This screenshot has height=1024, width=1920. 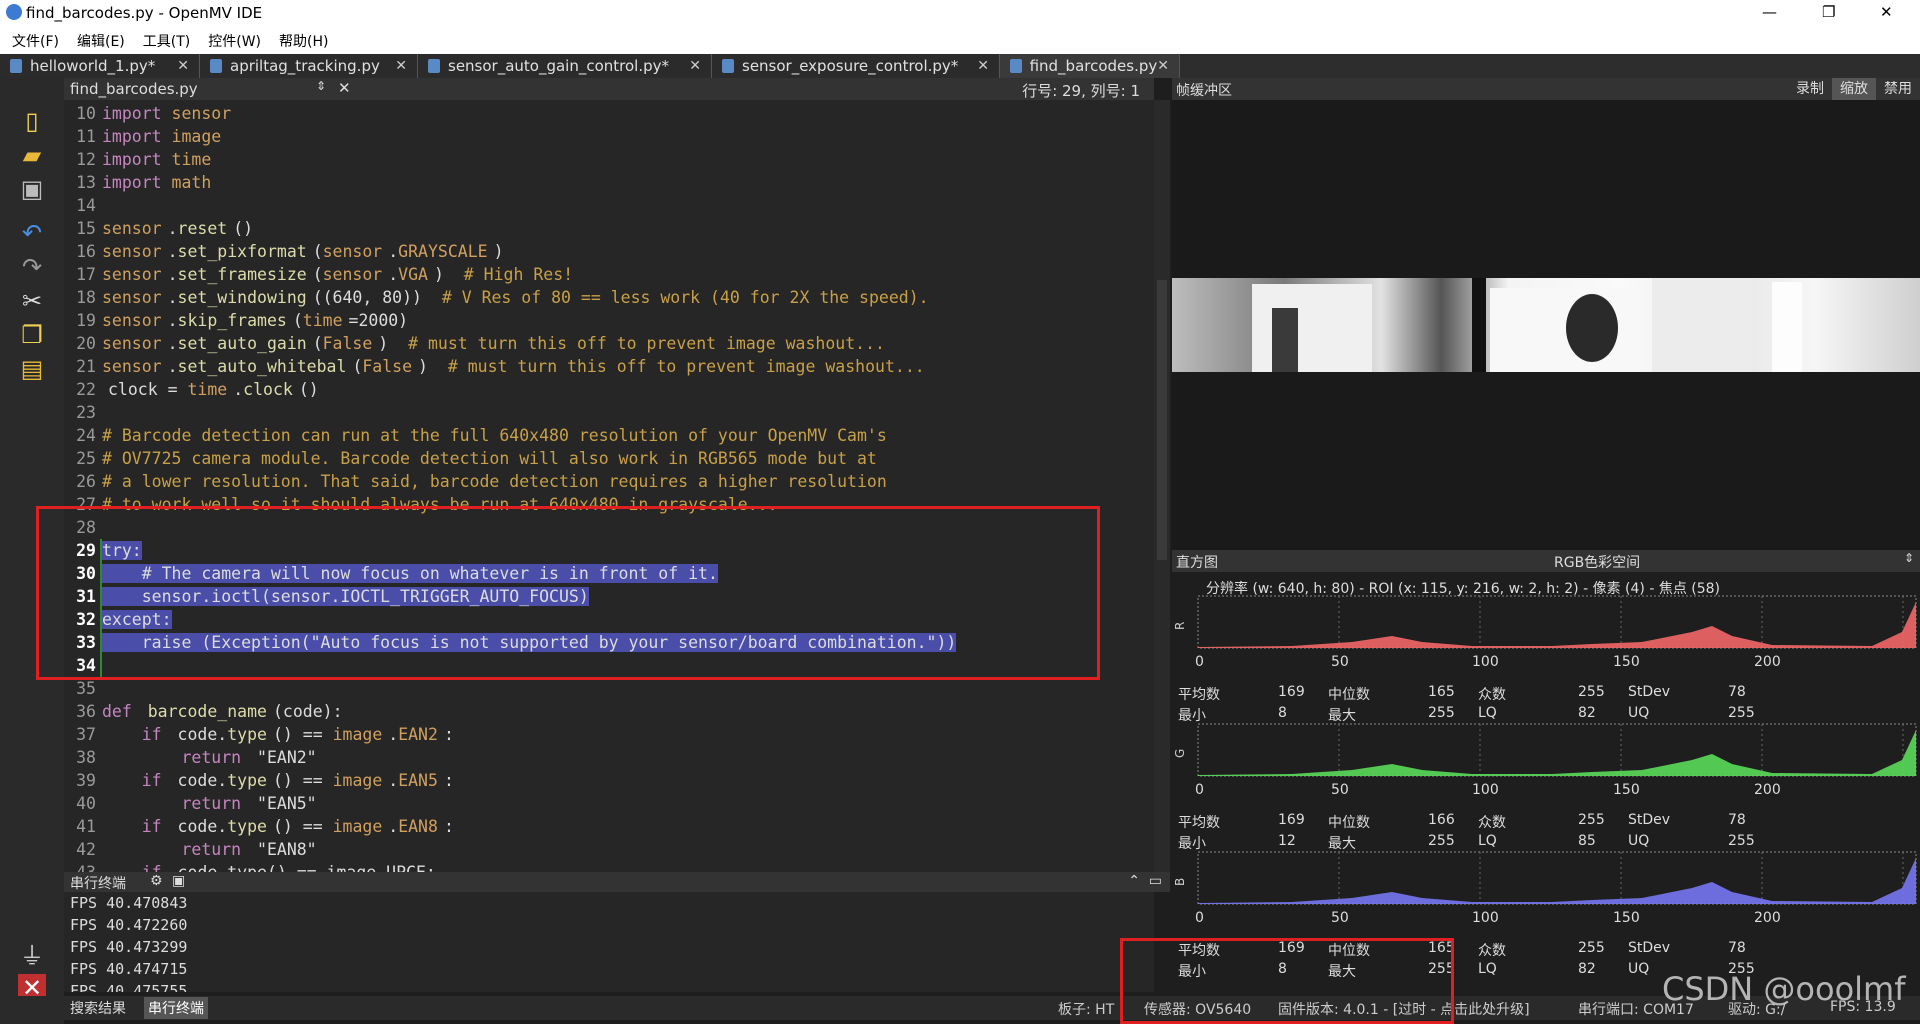 I want to click on code-line: 11 import image, so click(x=604, y=136).